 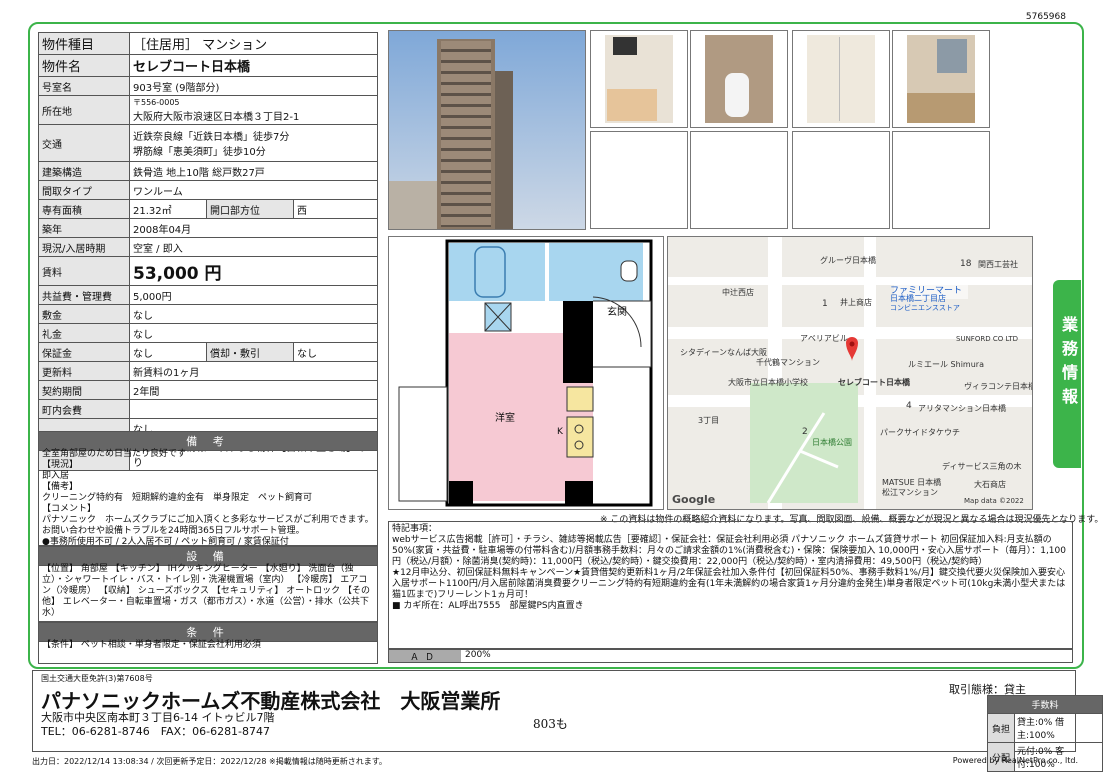 I want to click on value-address: 〒556-0005 大阪府大阪市浪速区日本橋３丁目2-1, so click(x=253, y=110).